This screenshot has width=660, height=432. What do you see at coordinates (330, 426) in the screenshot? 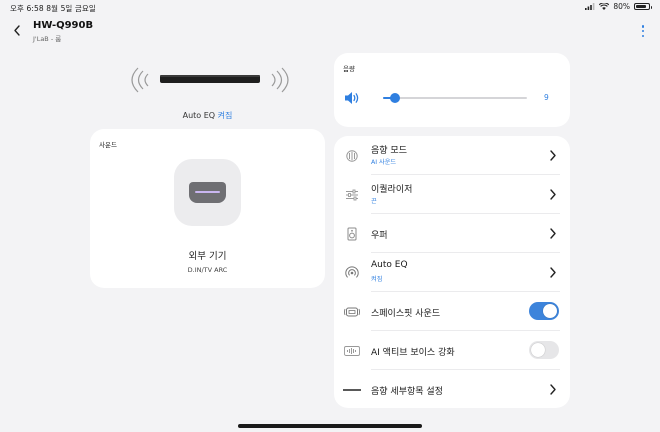
I see `home-indicator` at bounding box center [330, 426].